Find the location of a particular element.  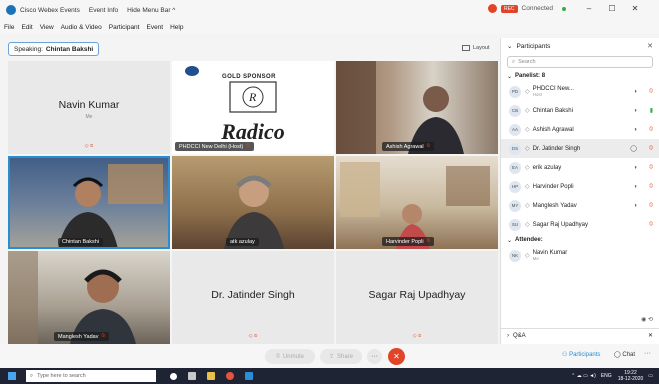

participant-name: Dr. Jatinder Singh is located at coordinates (556, 148).